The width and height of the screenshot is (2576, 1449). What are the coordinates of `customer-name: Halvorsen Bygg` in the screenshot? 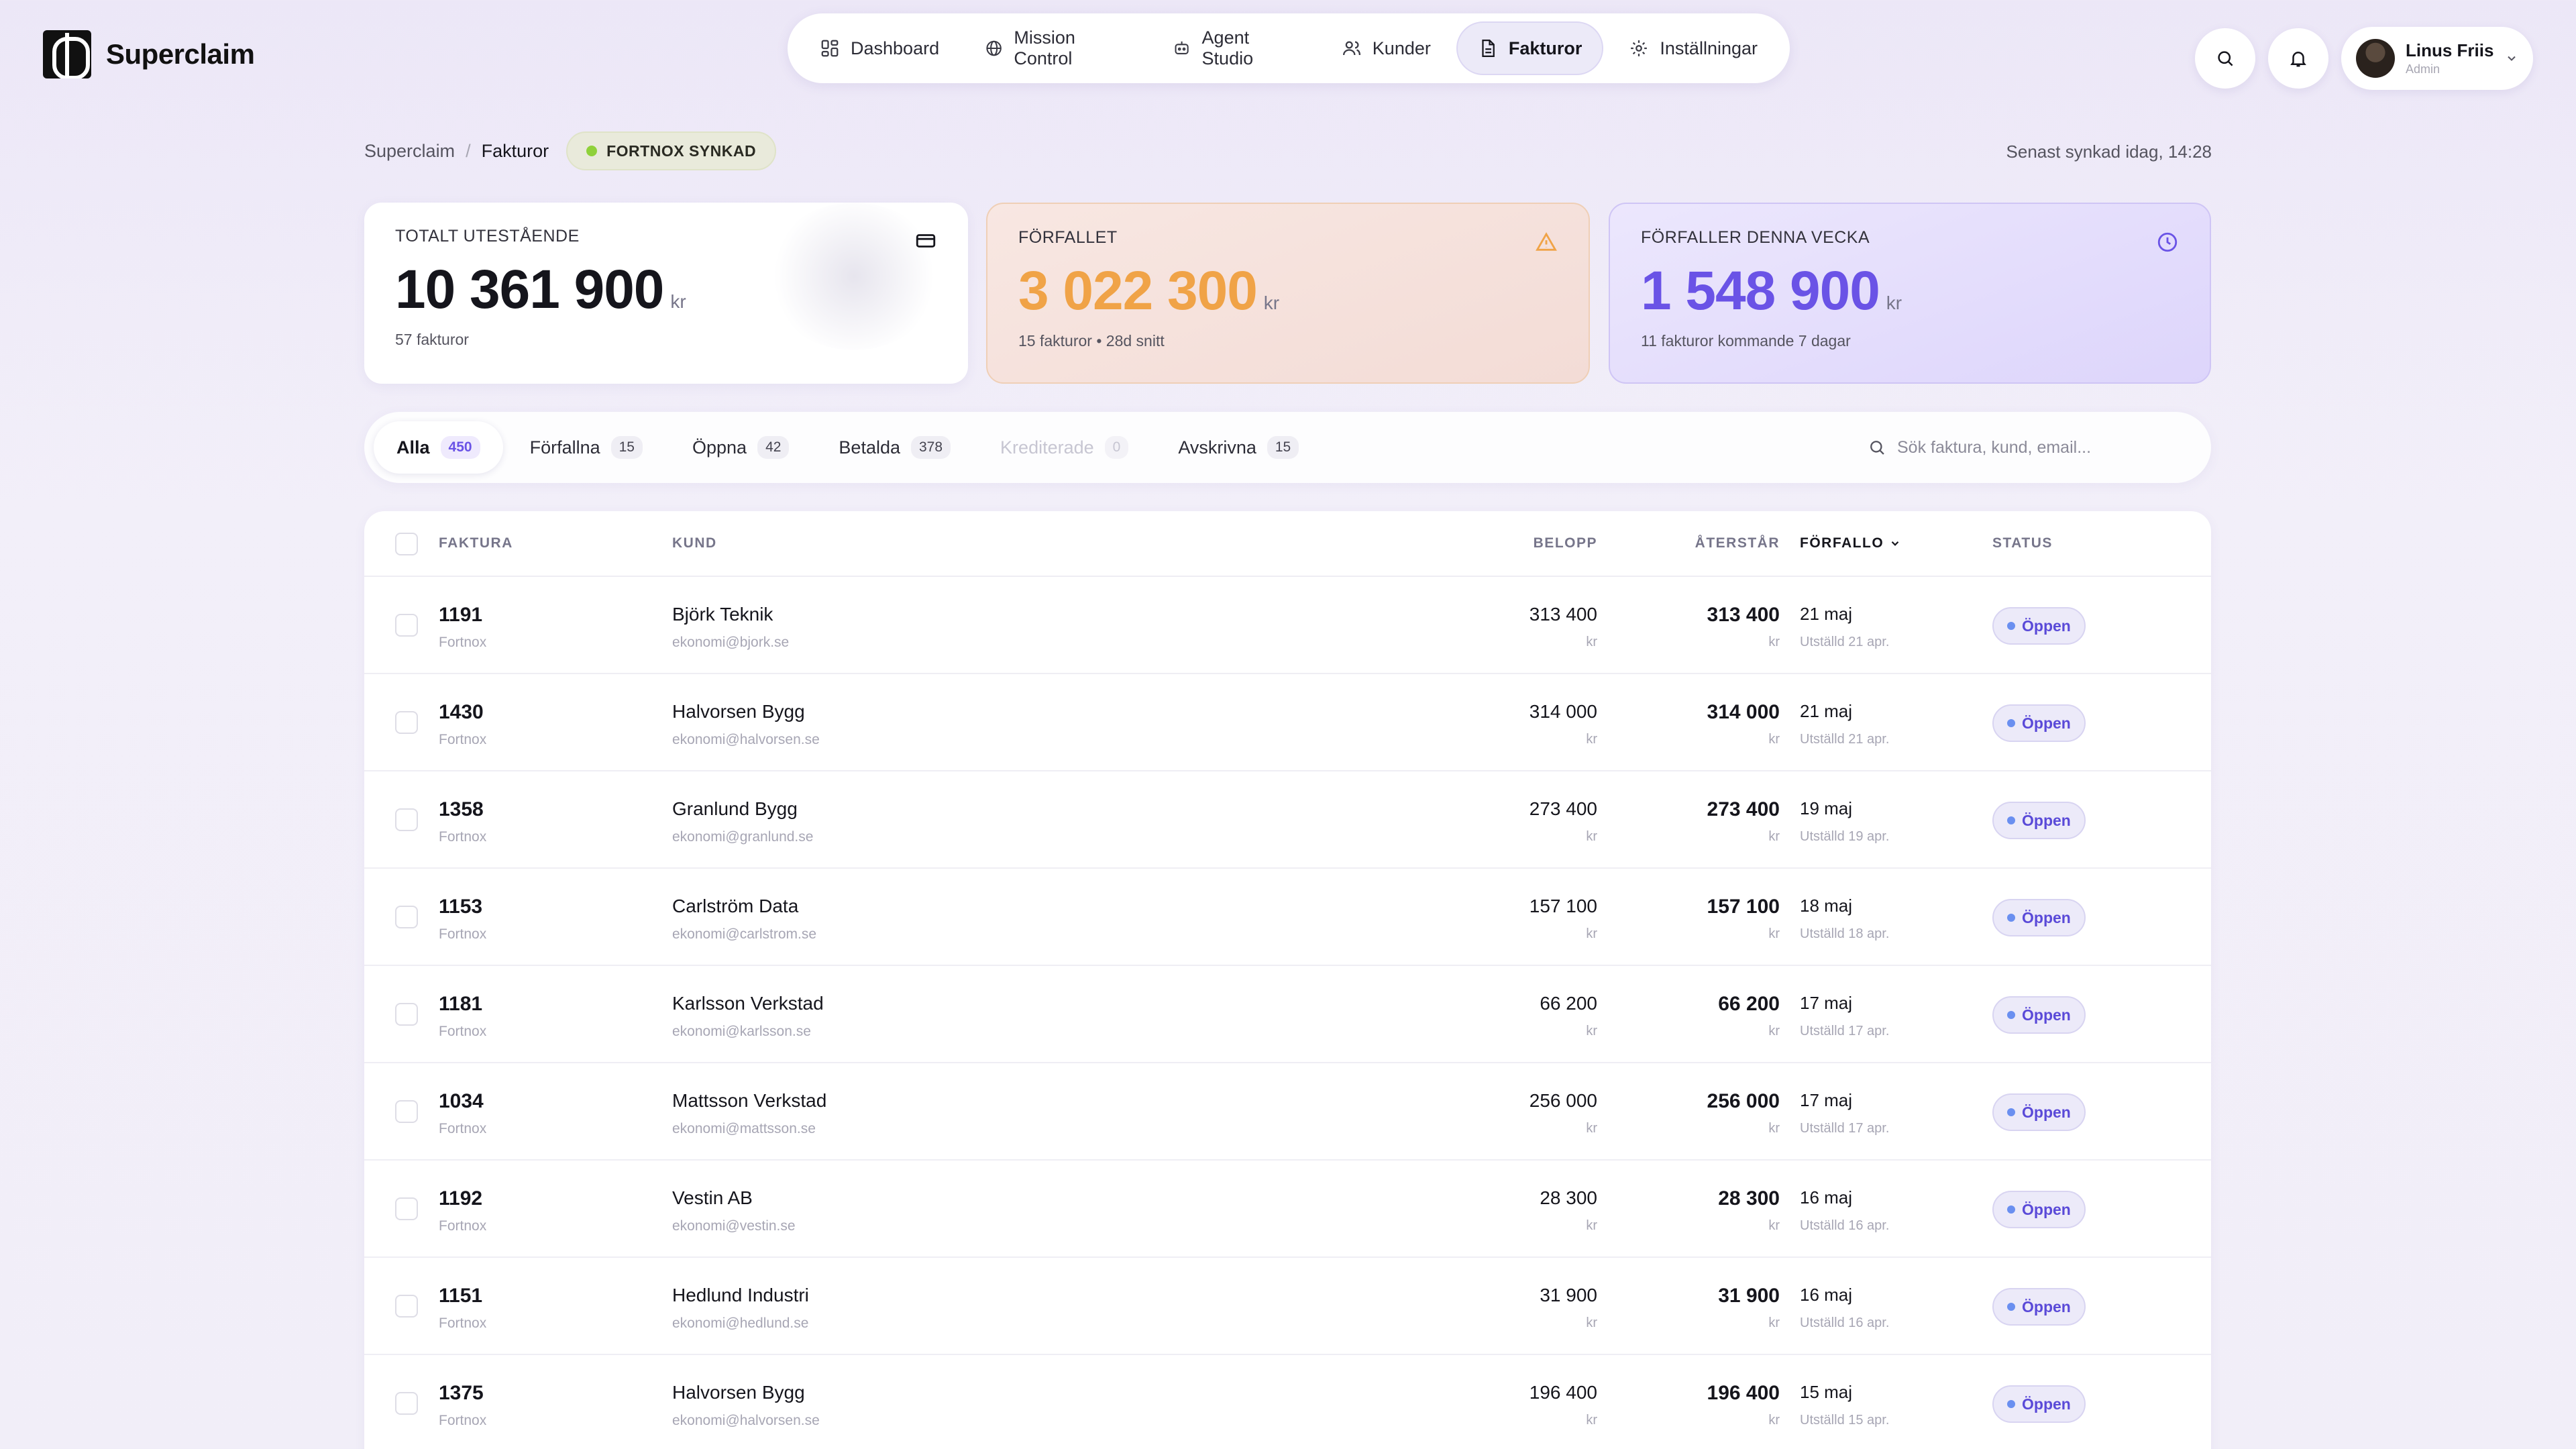 It's located at (738, 711).